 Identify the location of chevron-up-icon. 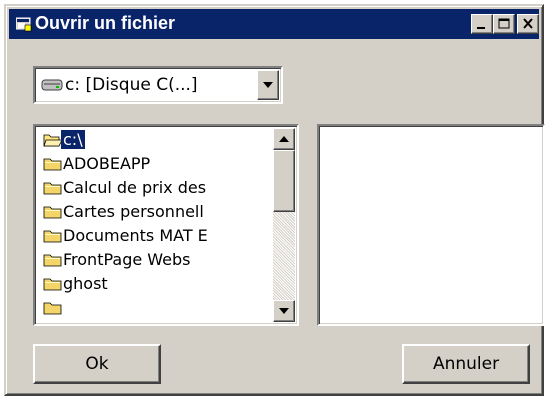
(284, 139).